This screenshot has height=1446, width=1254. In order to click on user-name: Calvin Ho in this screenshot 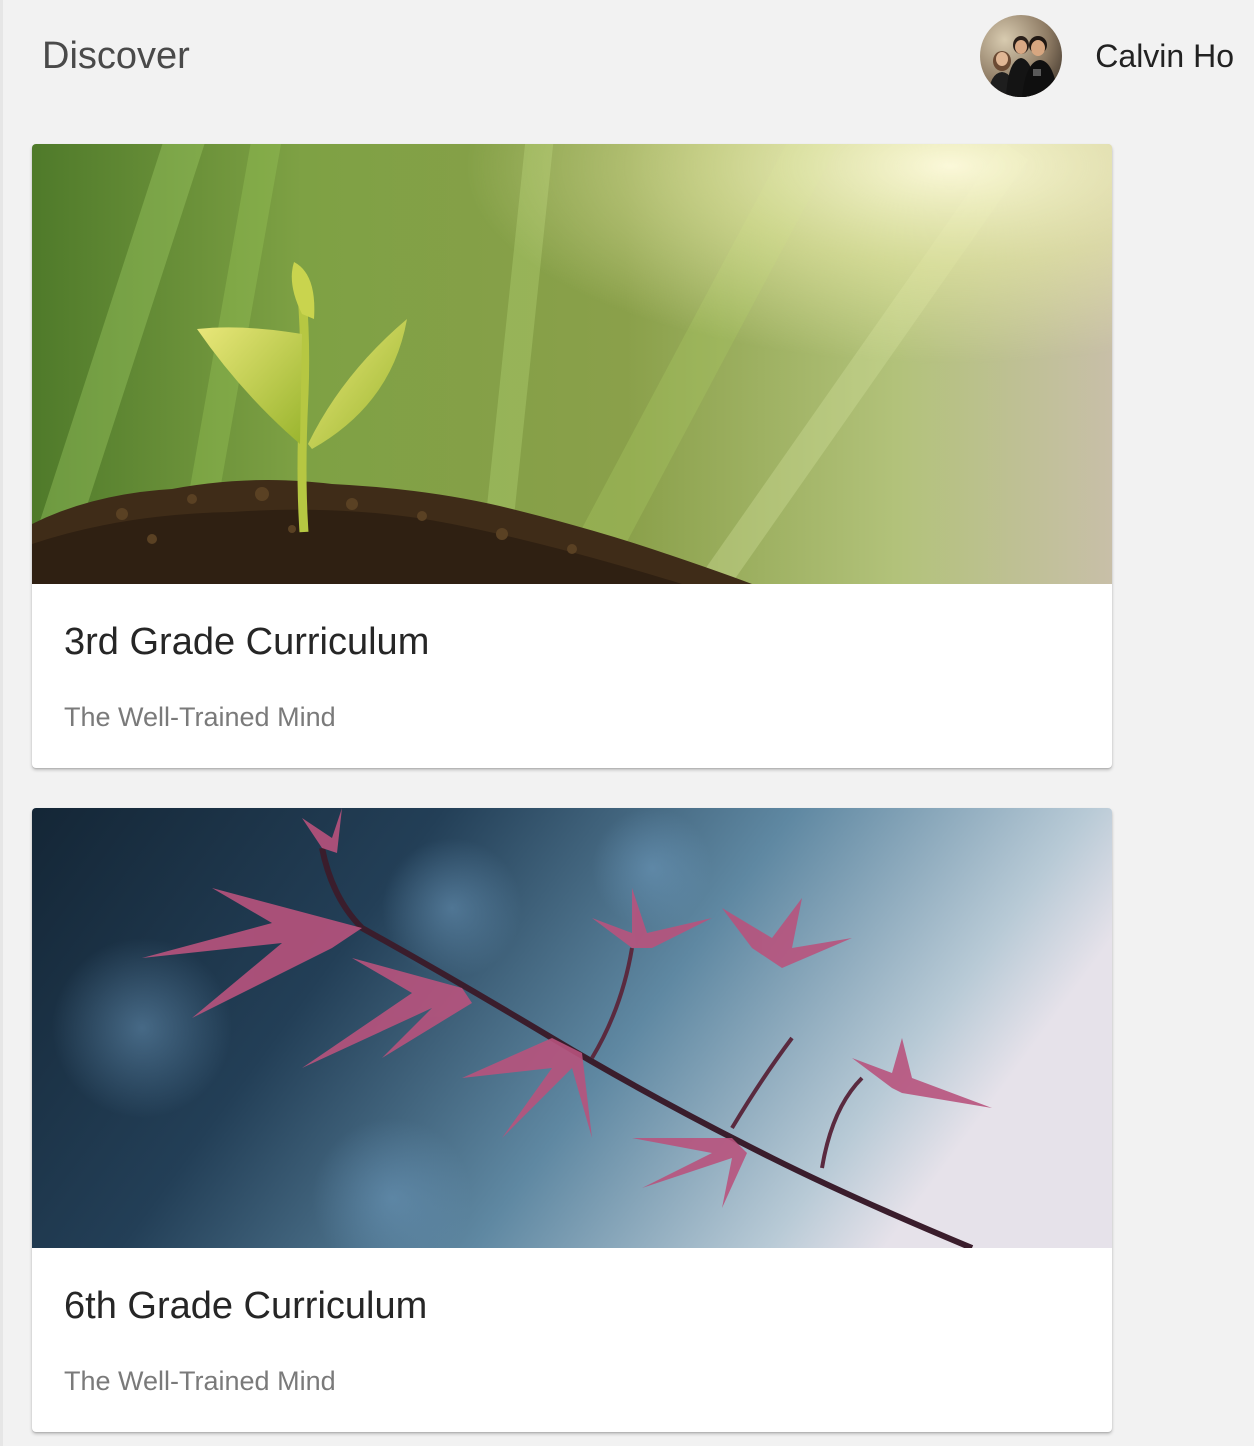, I will do `click(1164, 56)`.